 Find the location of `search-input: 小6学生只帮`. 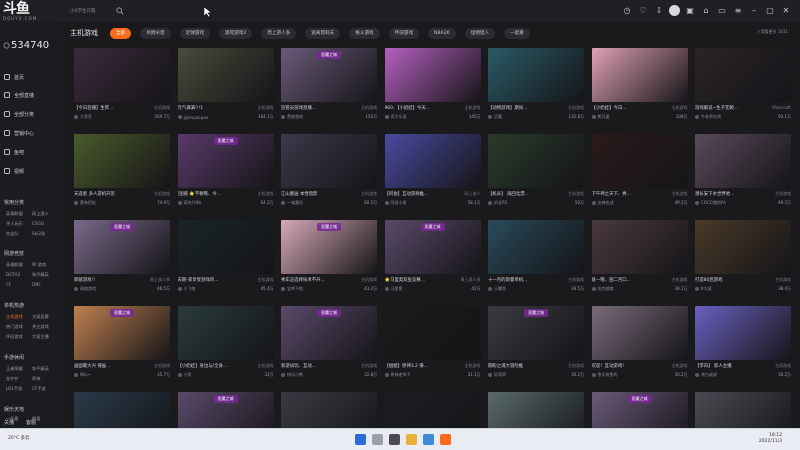

search-input: 小6学生只帮 is located at coordinates (82, 11).